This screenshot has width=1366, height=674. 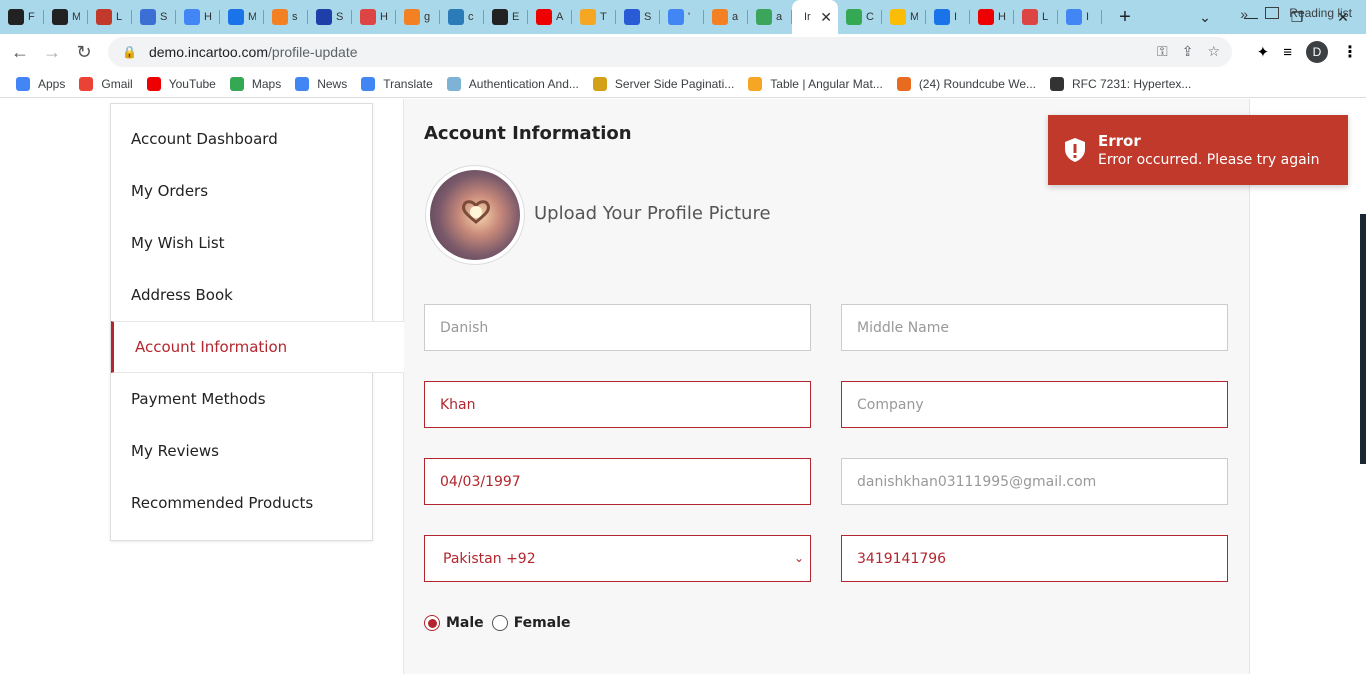 What do you see at coordinates (904, 17) in the screenshot?
I see `tab-after-1: M` at bounding box center [904, 17].